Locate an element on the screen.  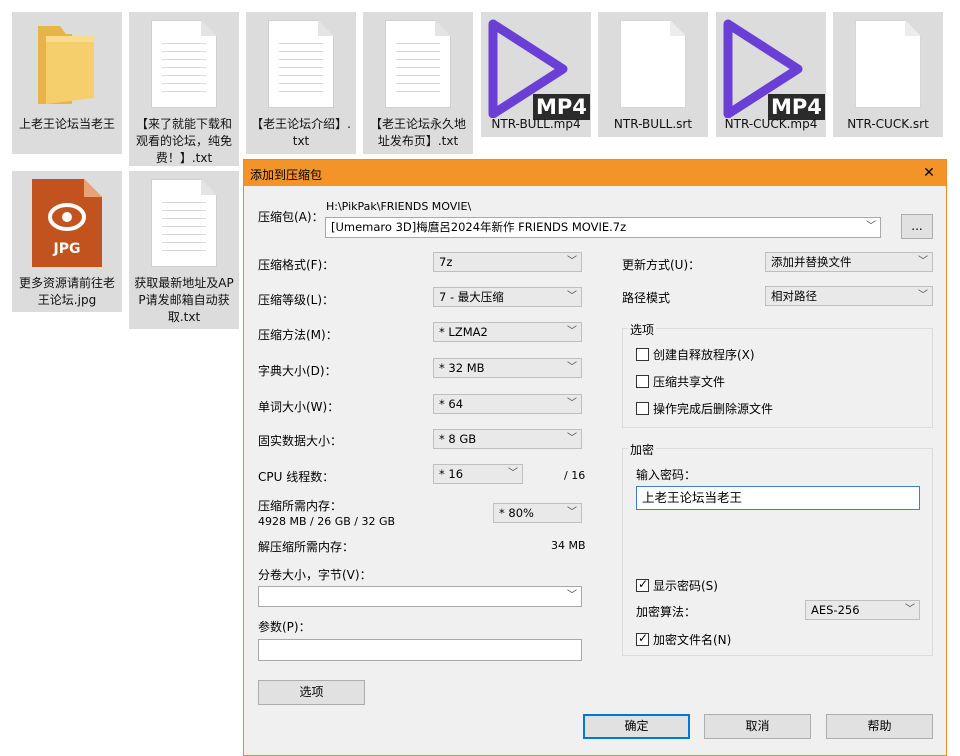
method-value: * LZMA2 is located at coordinates (463, 332).